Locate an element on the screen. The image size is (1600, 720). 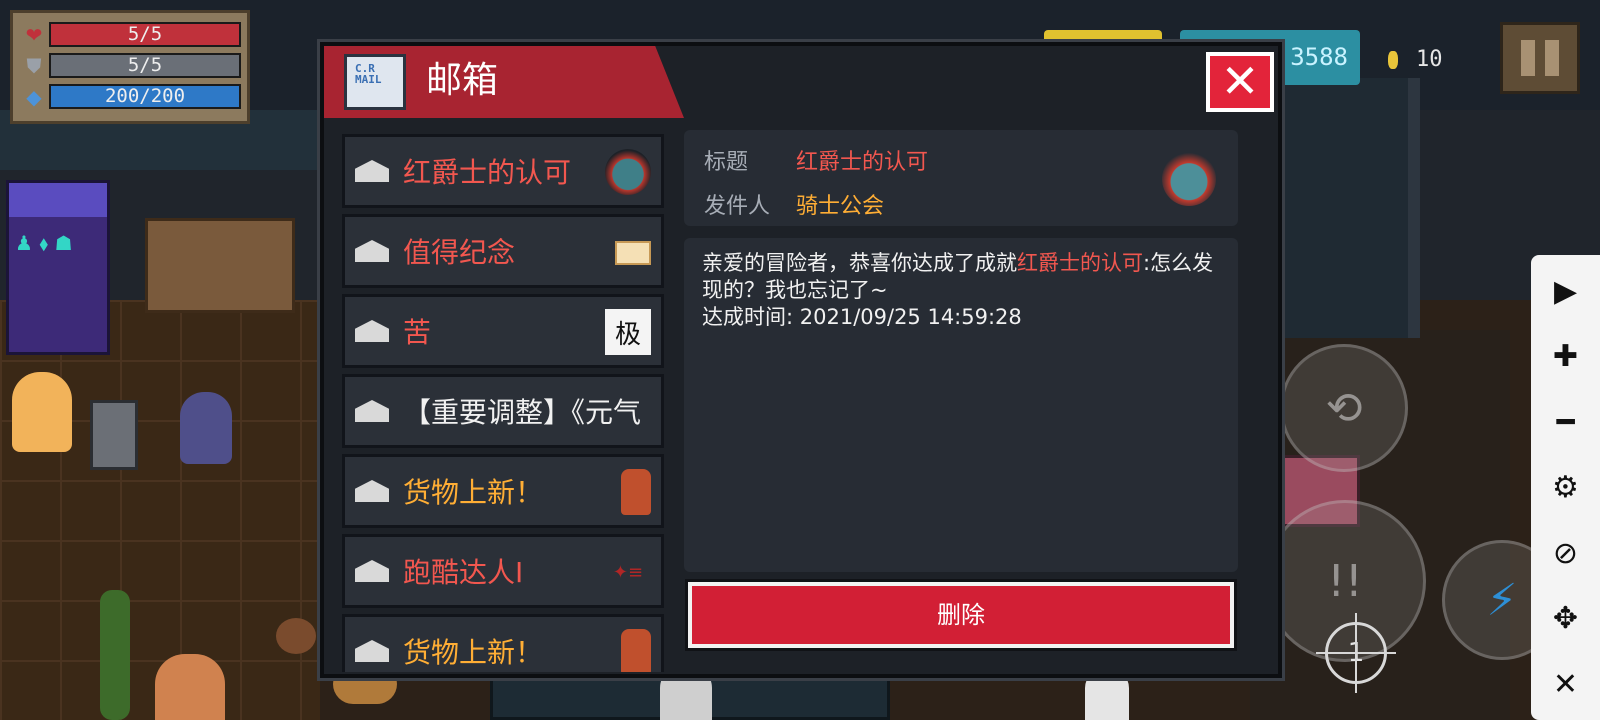
coin-counter: 10 is located at coordinates (1429, 60).